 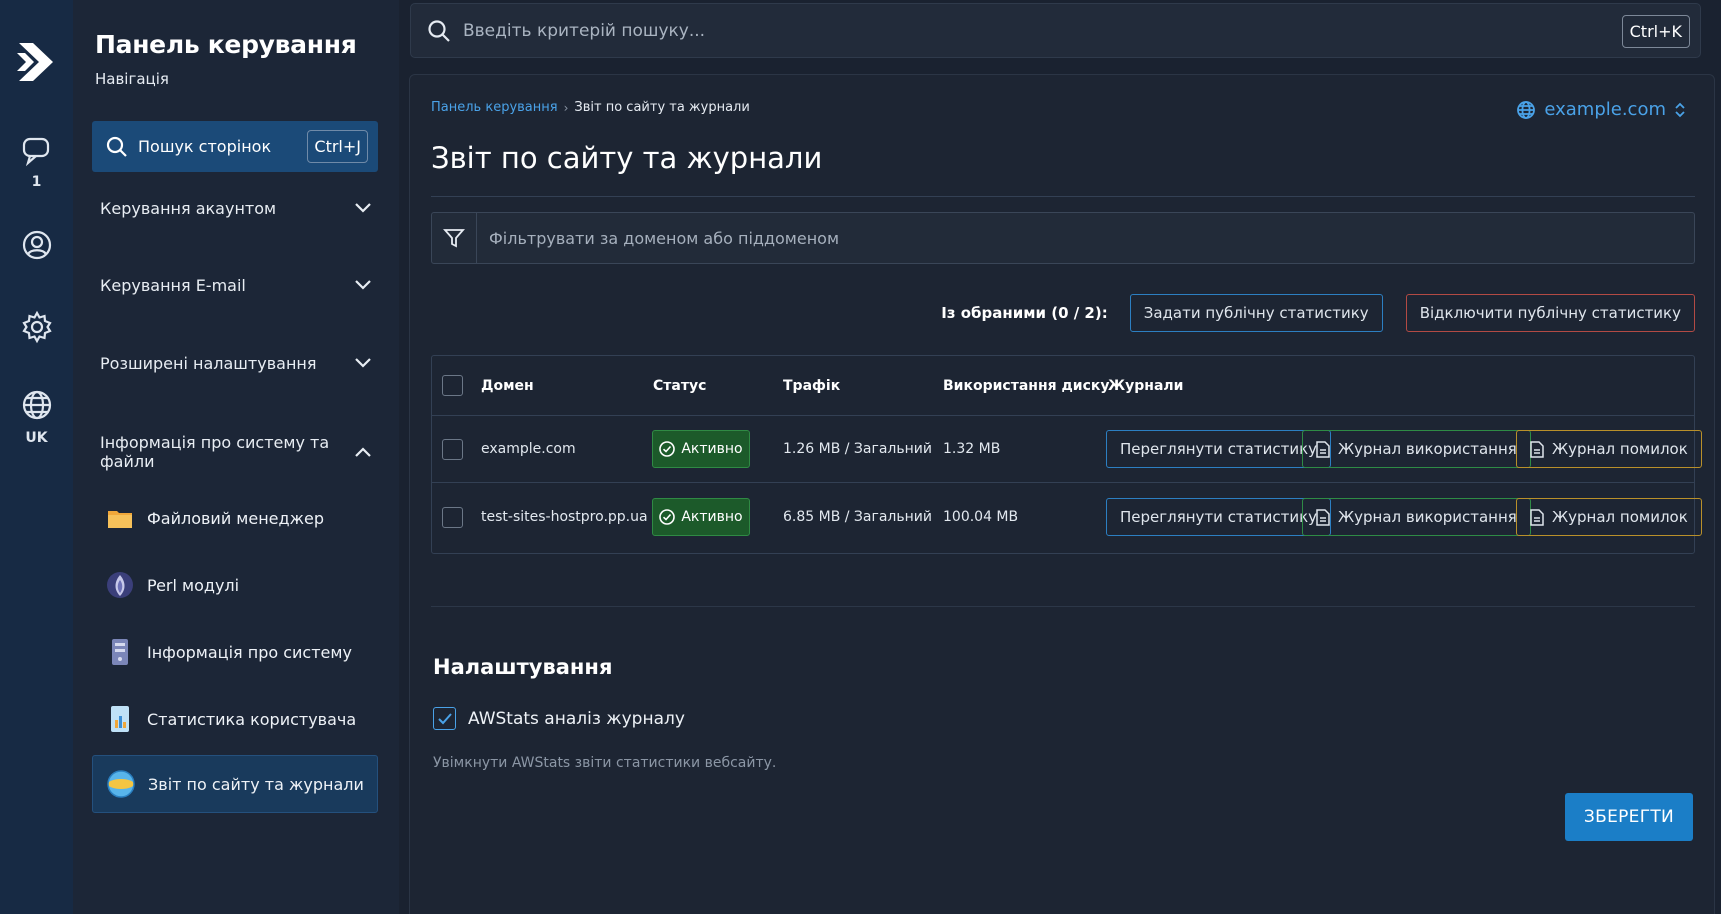 I want to click on app-logo-icon, so click(x=37, y=62).